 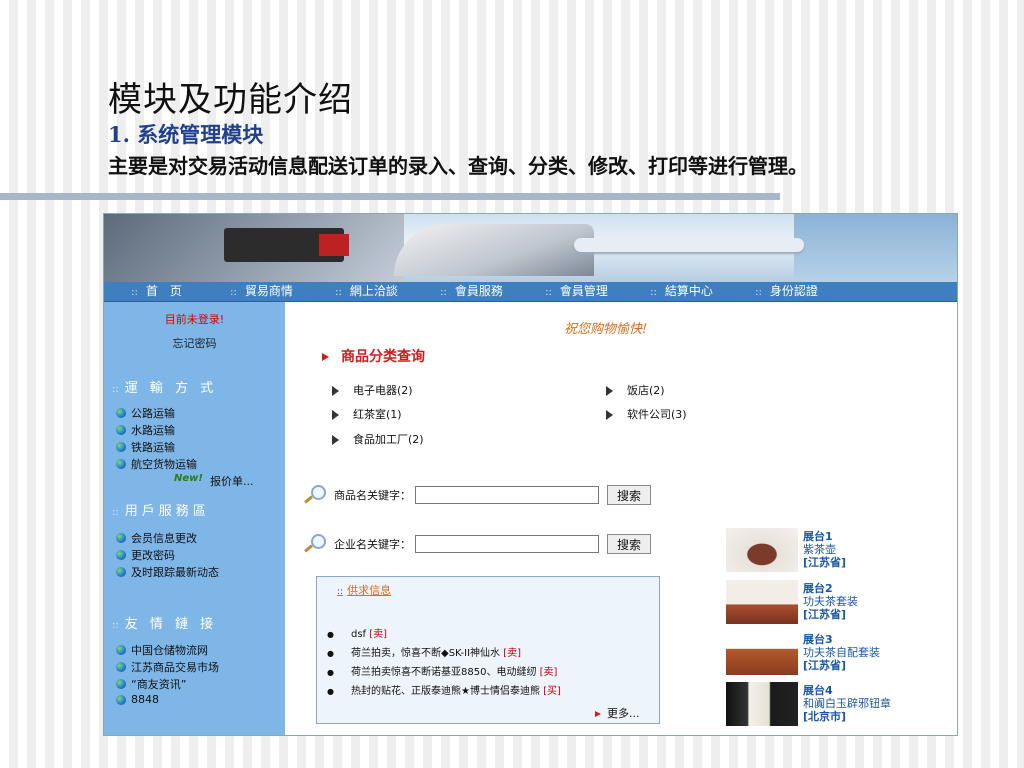 I want to click on forgot-password-link: 忘记密码, so click(x=194, y=343).